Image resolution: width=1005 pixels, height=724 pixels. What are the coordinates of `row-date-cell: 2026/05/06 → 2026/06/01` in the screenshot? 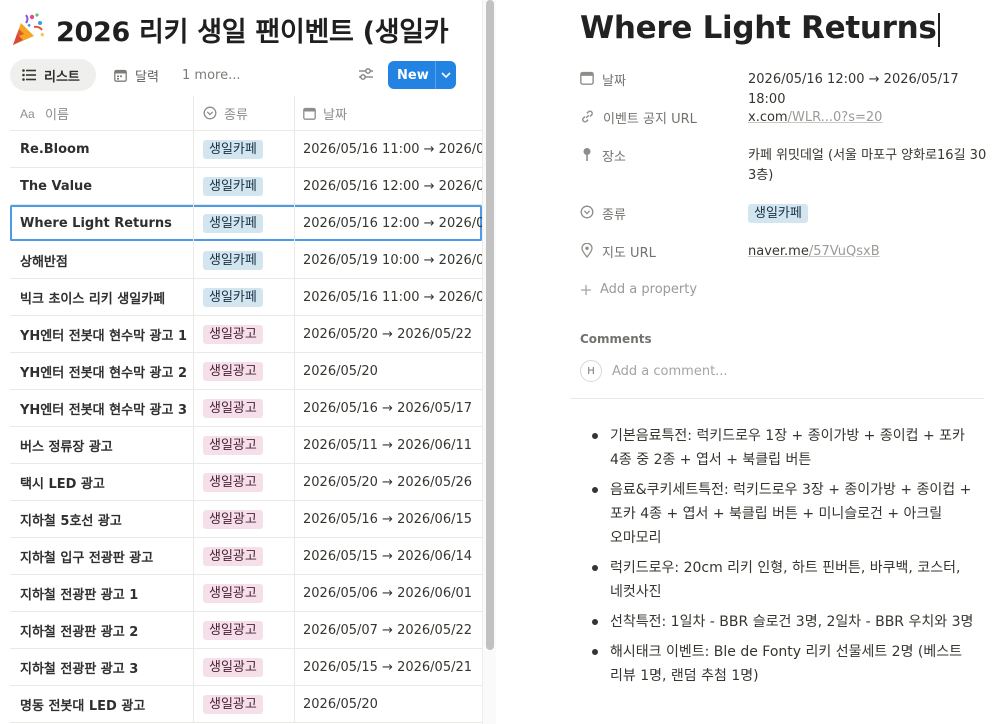 It's located at (388, 593).